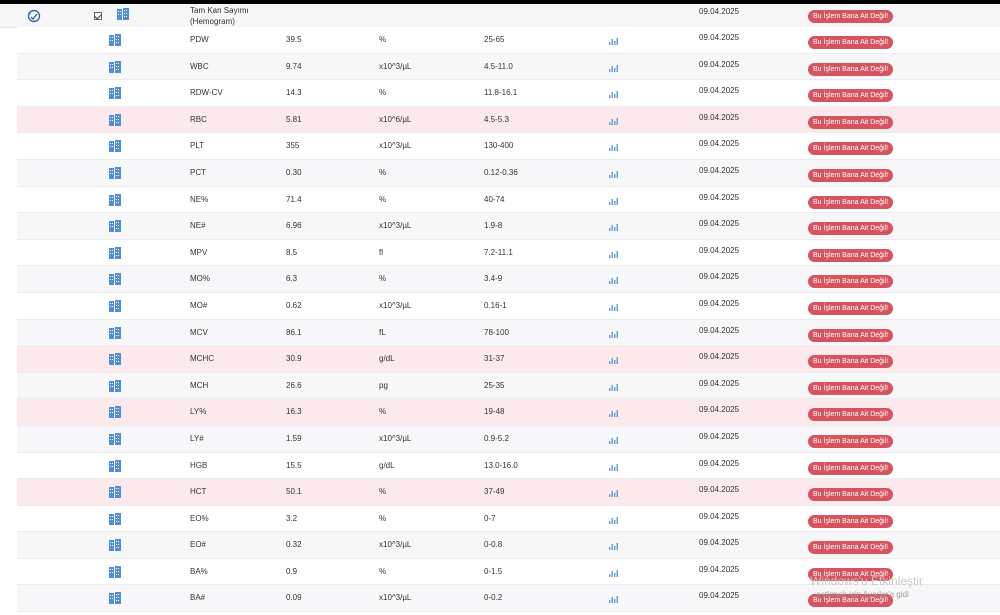 This screenshot has width=1000, height=615. What do you see at coordinates (198, 545) in the screenshot?
I see `test-name: EO#` at bounding box center [198, 545].